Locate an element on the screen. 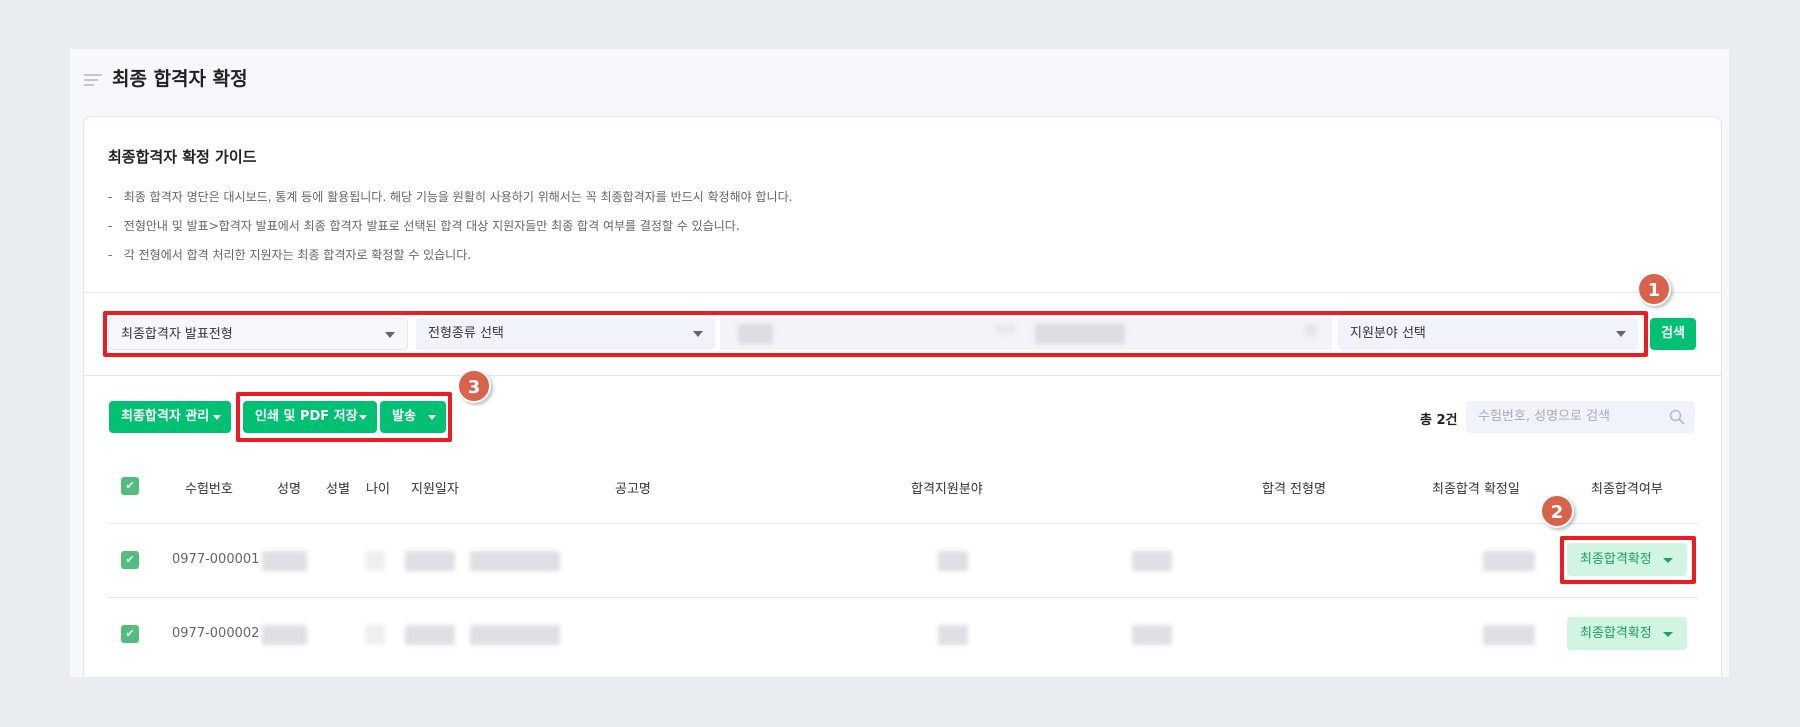  column-header: 수험번호 is located at coordinates (209, 489).